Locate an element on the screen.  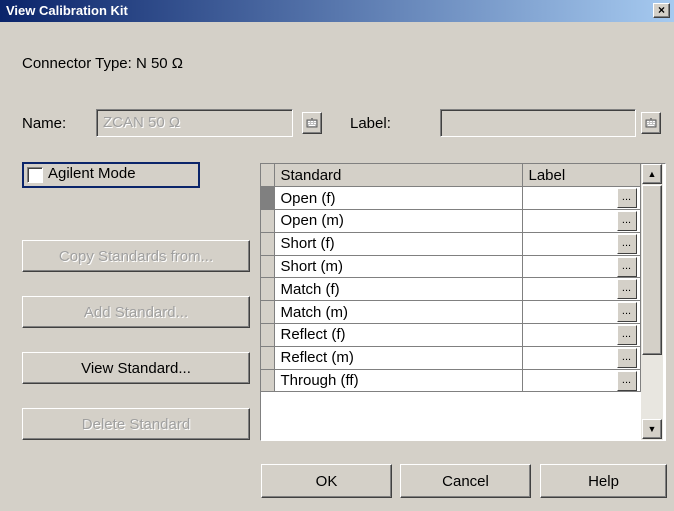
standard-cell: Short (m) is located at coordinates (398, 267).